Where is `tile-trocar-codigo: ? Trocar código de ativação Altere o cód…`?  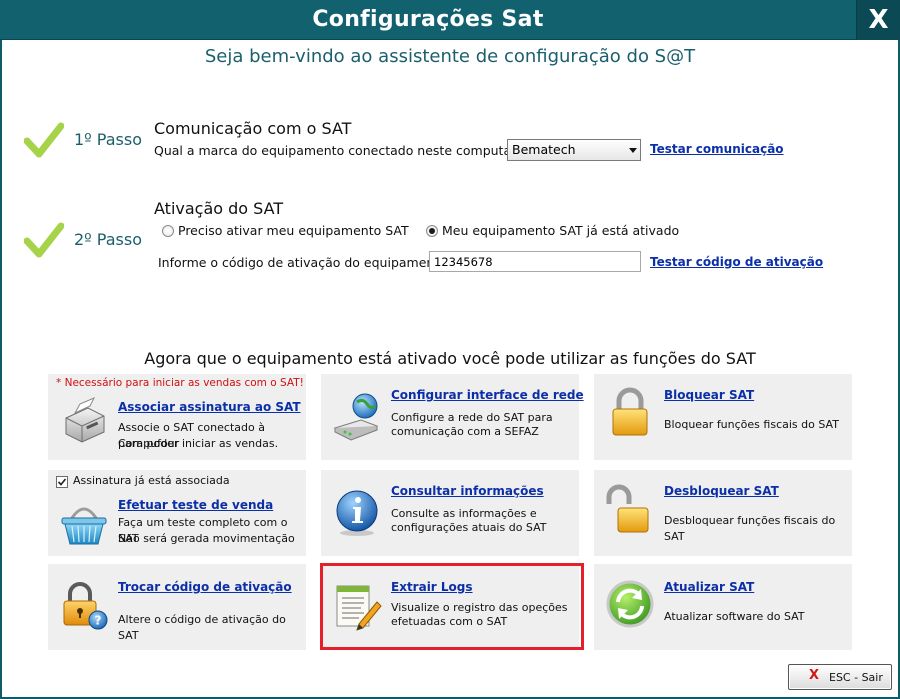
tile-trocar-codigo: ? Trocar código de ativação Altere o cód… is located at coordinates (177, 607).